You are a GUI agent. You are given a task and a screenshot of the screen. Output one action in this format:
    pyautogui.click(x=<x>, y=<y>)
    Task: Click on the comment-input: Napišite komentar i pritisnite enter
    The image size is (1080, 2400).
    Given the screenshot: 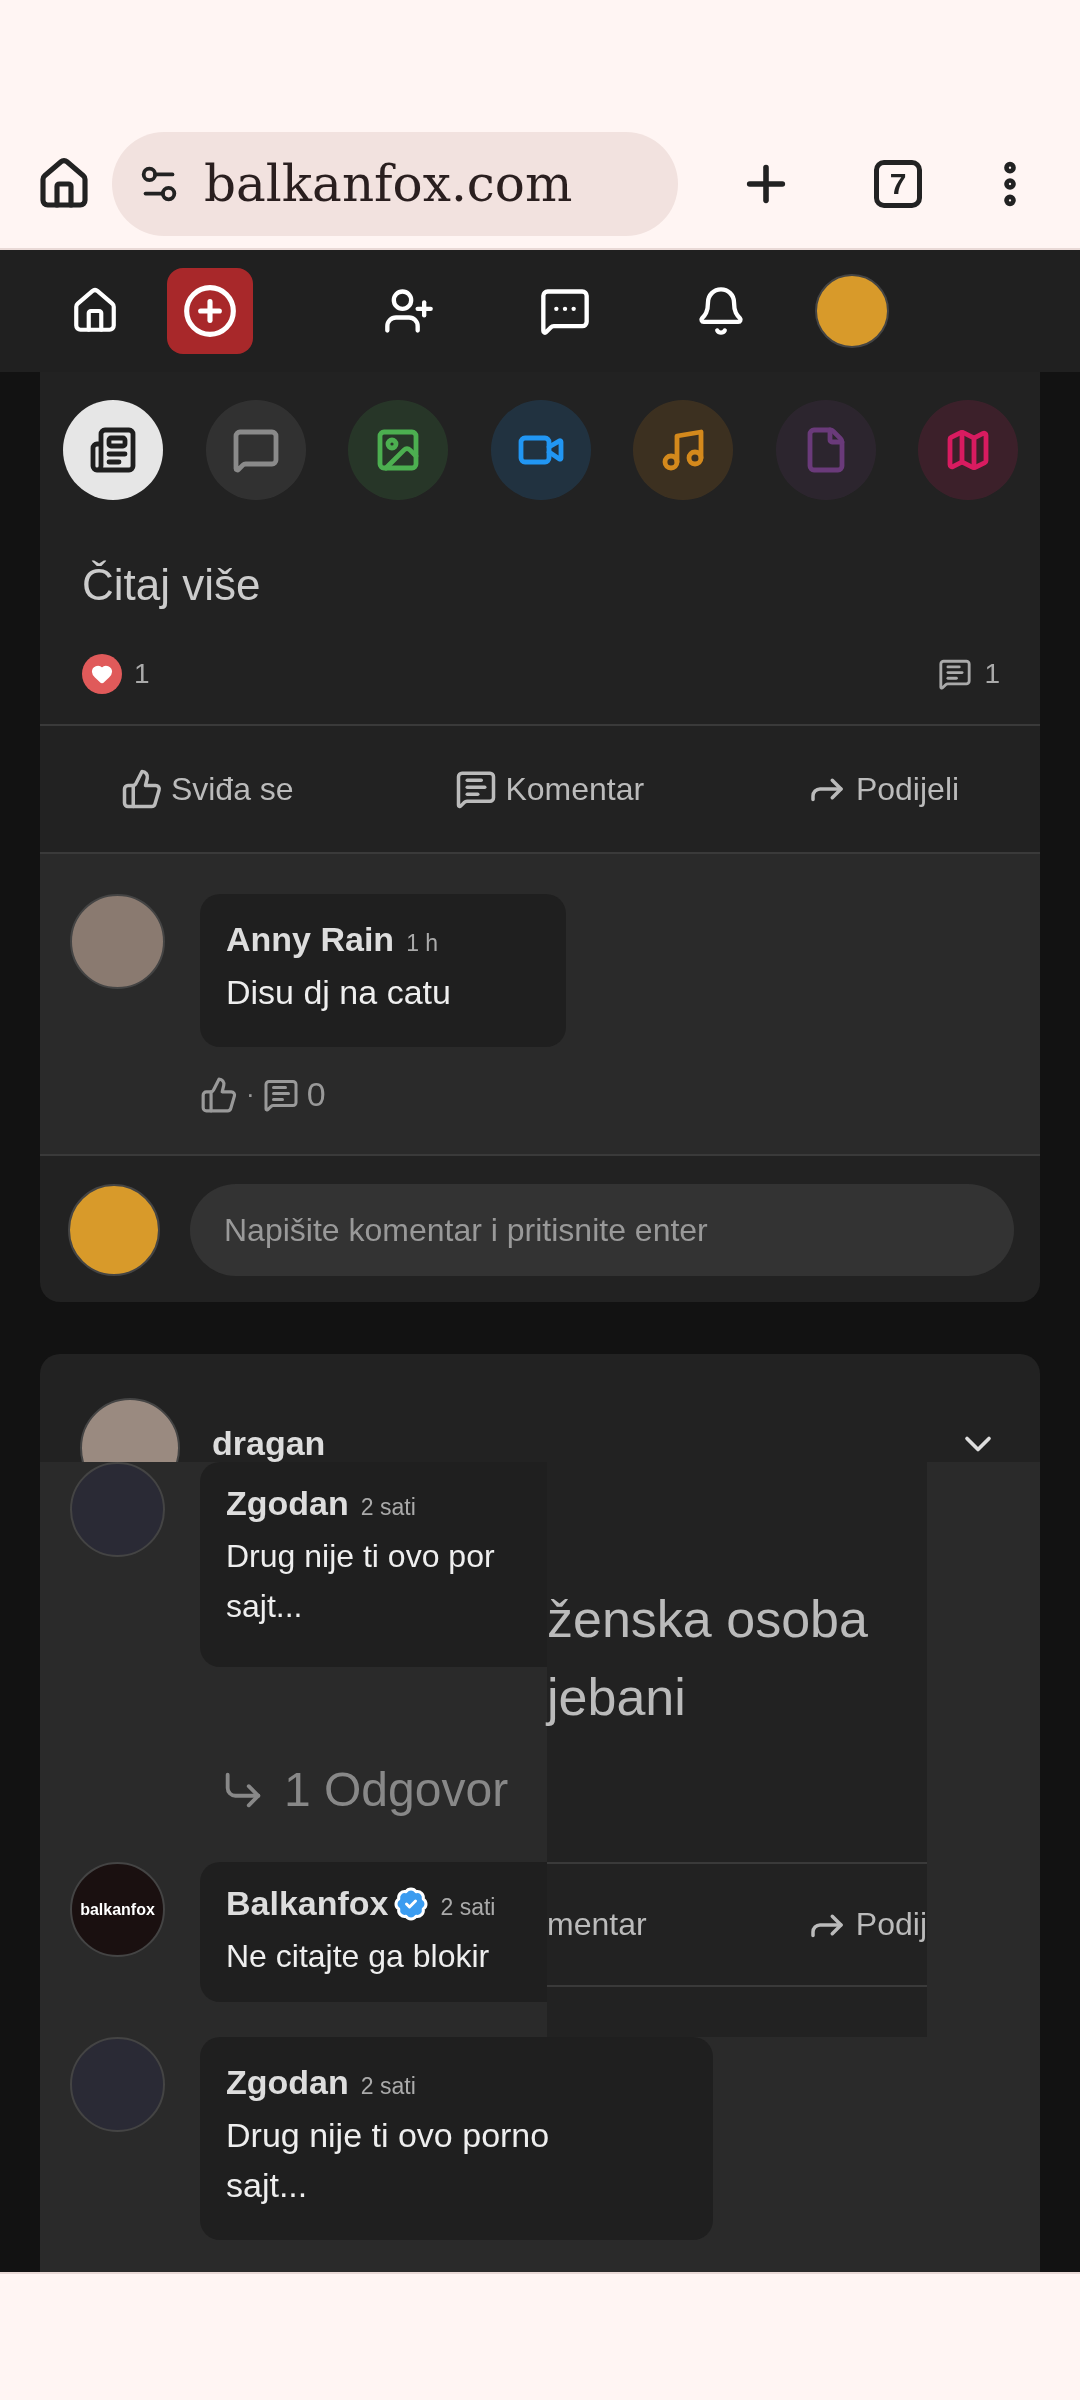 What is the action you would take?
    pyautogui.click(x=602, y=1230)
    